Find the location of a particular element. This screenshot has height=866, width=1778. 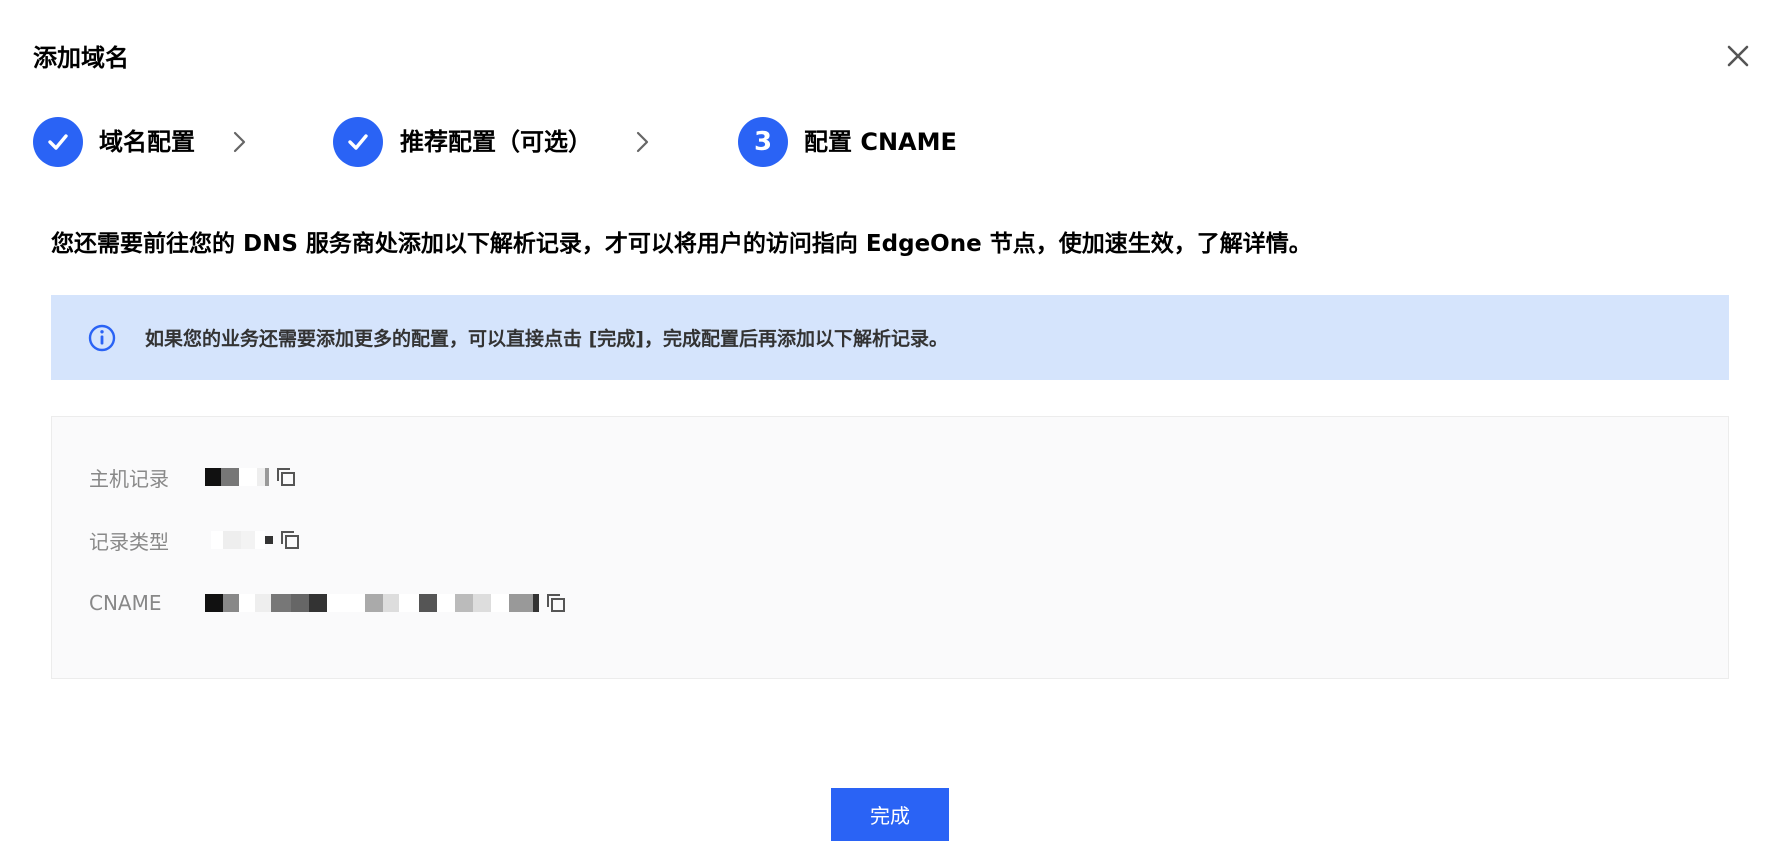

record-label: 记录类型 is located at coordinates (129, 541).